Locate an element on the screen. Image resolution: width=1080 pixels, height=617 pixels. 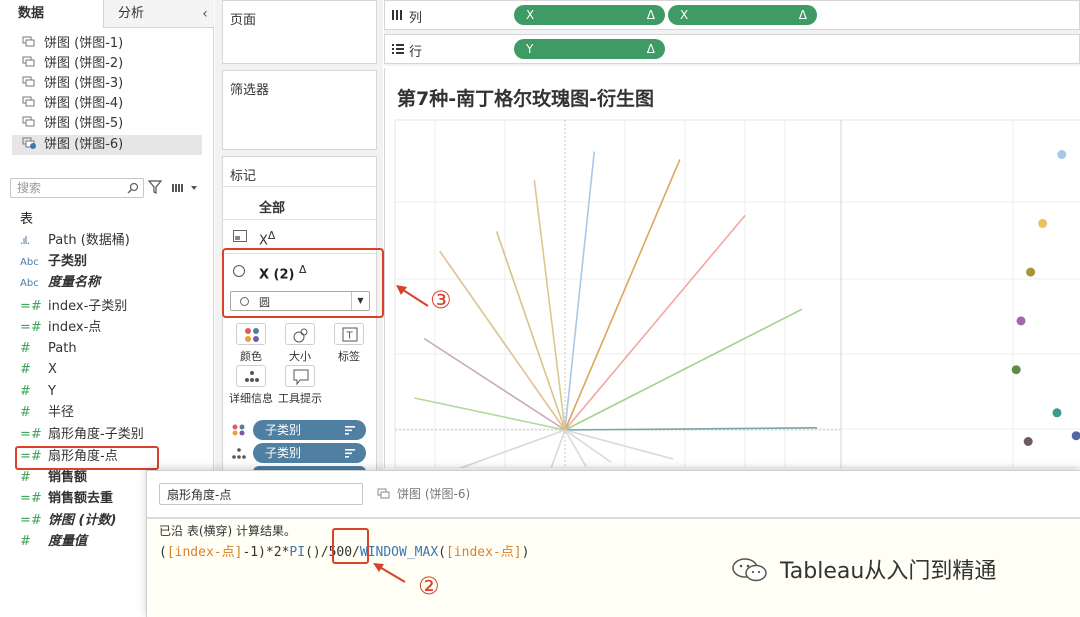
datasource-item: 饼图 (饼图-5) is located at coordinates (107, 124).